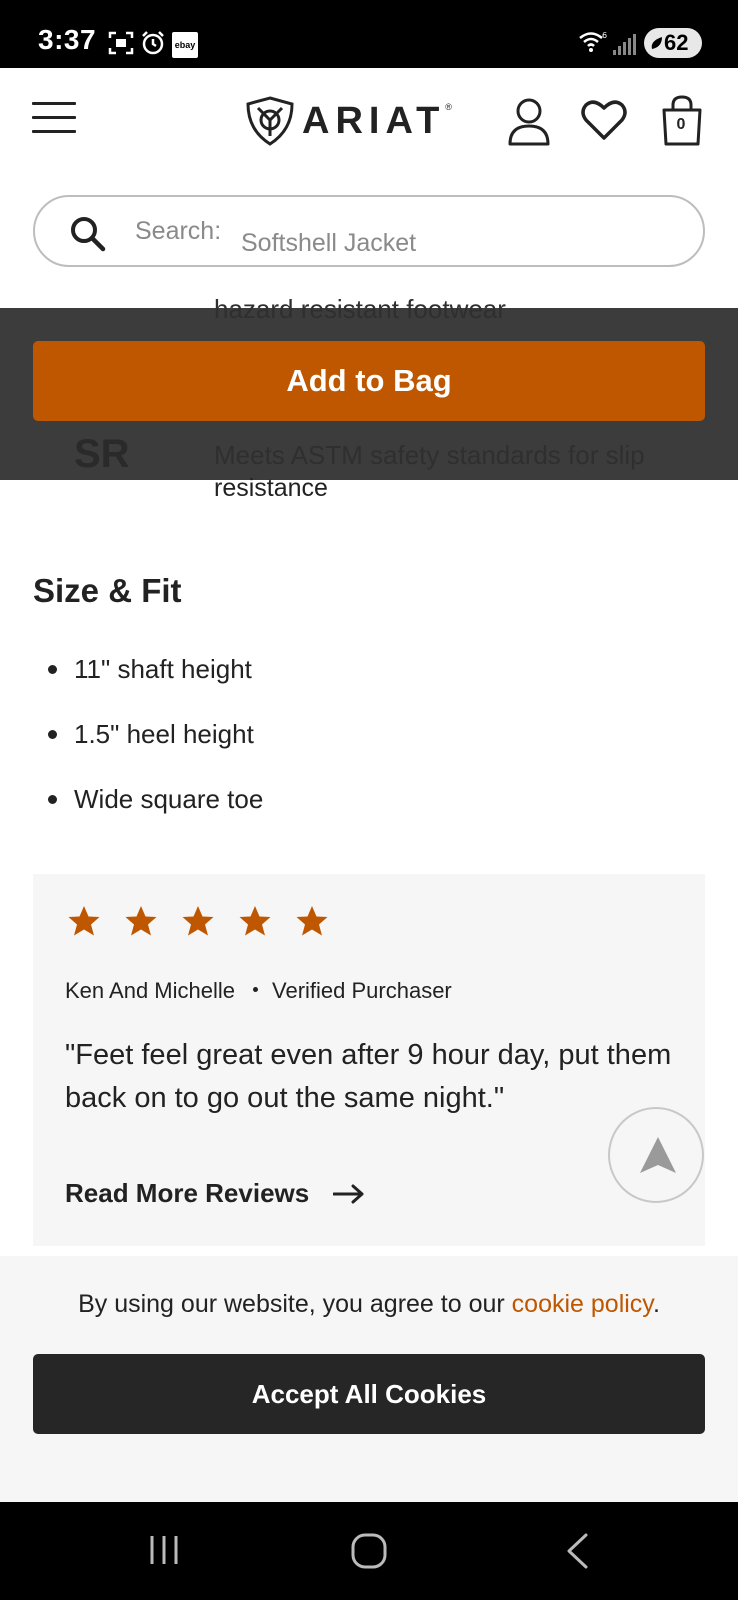  Describe the element at coordinates (155, 682) in the screenshot. I see `size-fit-item: 11" shaft height` at that location.